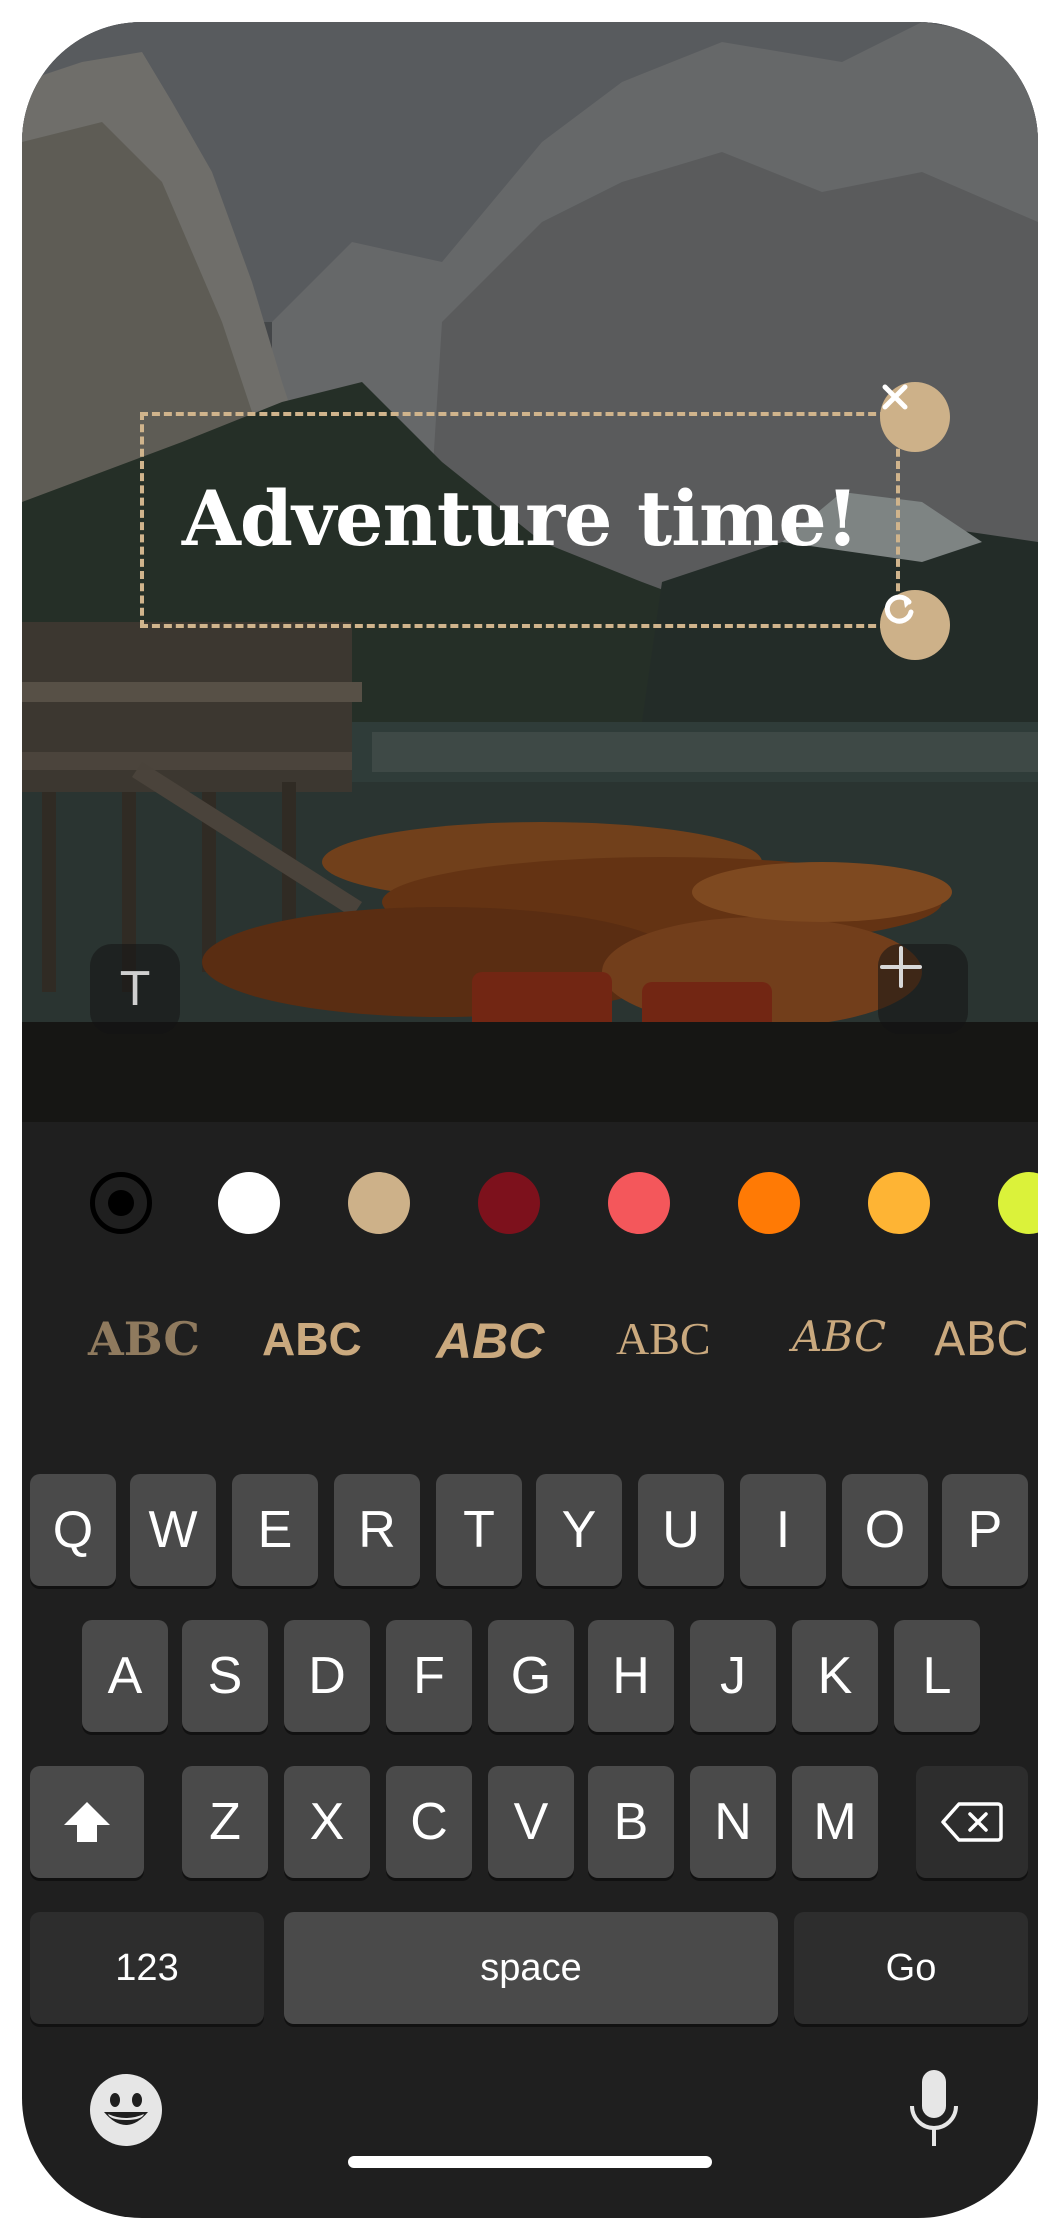 This screenshot has width=1056, height=2232. What do you see at coordinates (121, 1203) in the screenshot?
I see `color-picker-swatch` at bounding box center [121, 1203].